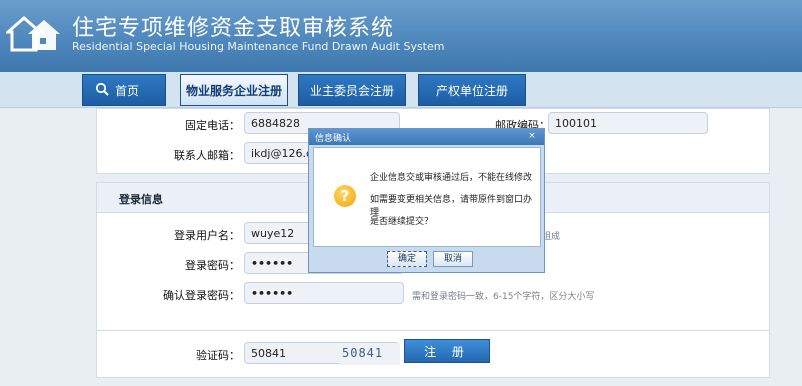  What do you see at coordinates (33, 34) in the screenshot?
I see `houses-logo-icon` at bounding box center [33, 34].